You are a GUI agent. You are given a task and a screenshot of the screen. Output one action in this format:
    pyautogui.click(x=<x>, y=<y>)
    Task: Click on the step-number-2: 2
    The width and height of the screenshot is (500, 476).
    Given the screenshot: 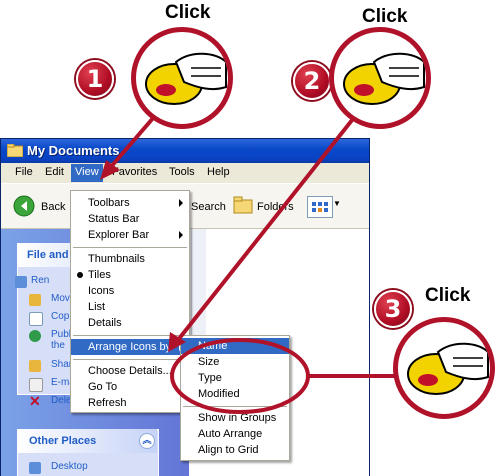 What is the action you would take?
    pyautogui.click(x=312, y=81)
    